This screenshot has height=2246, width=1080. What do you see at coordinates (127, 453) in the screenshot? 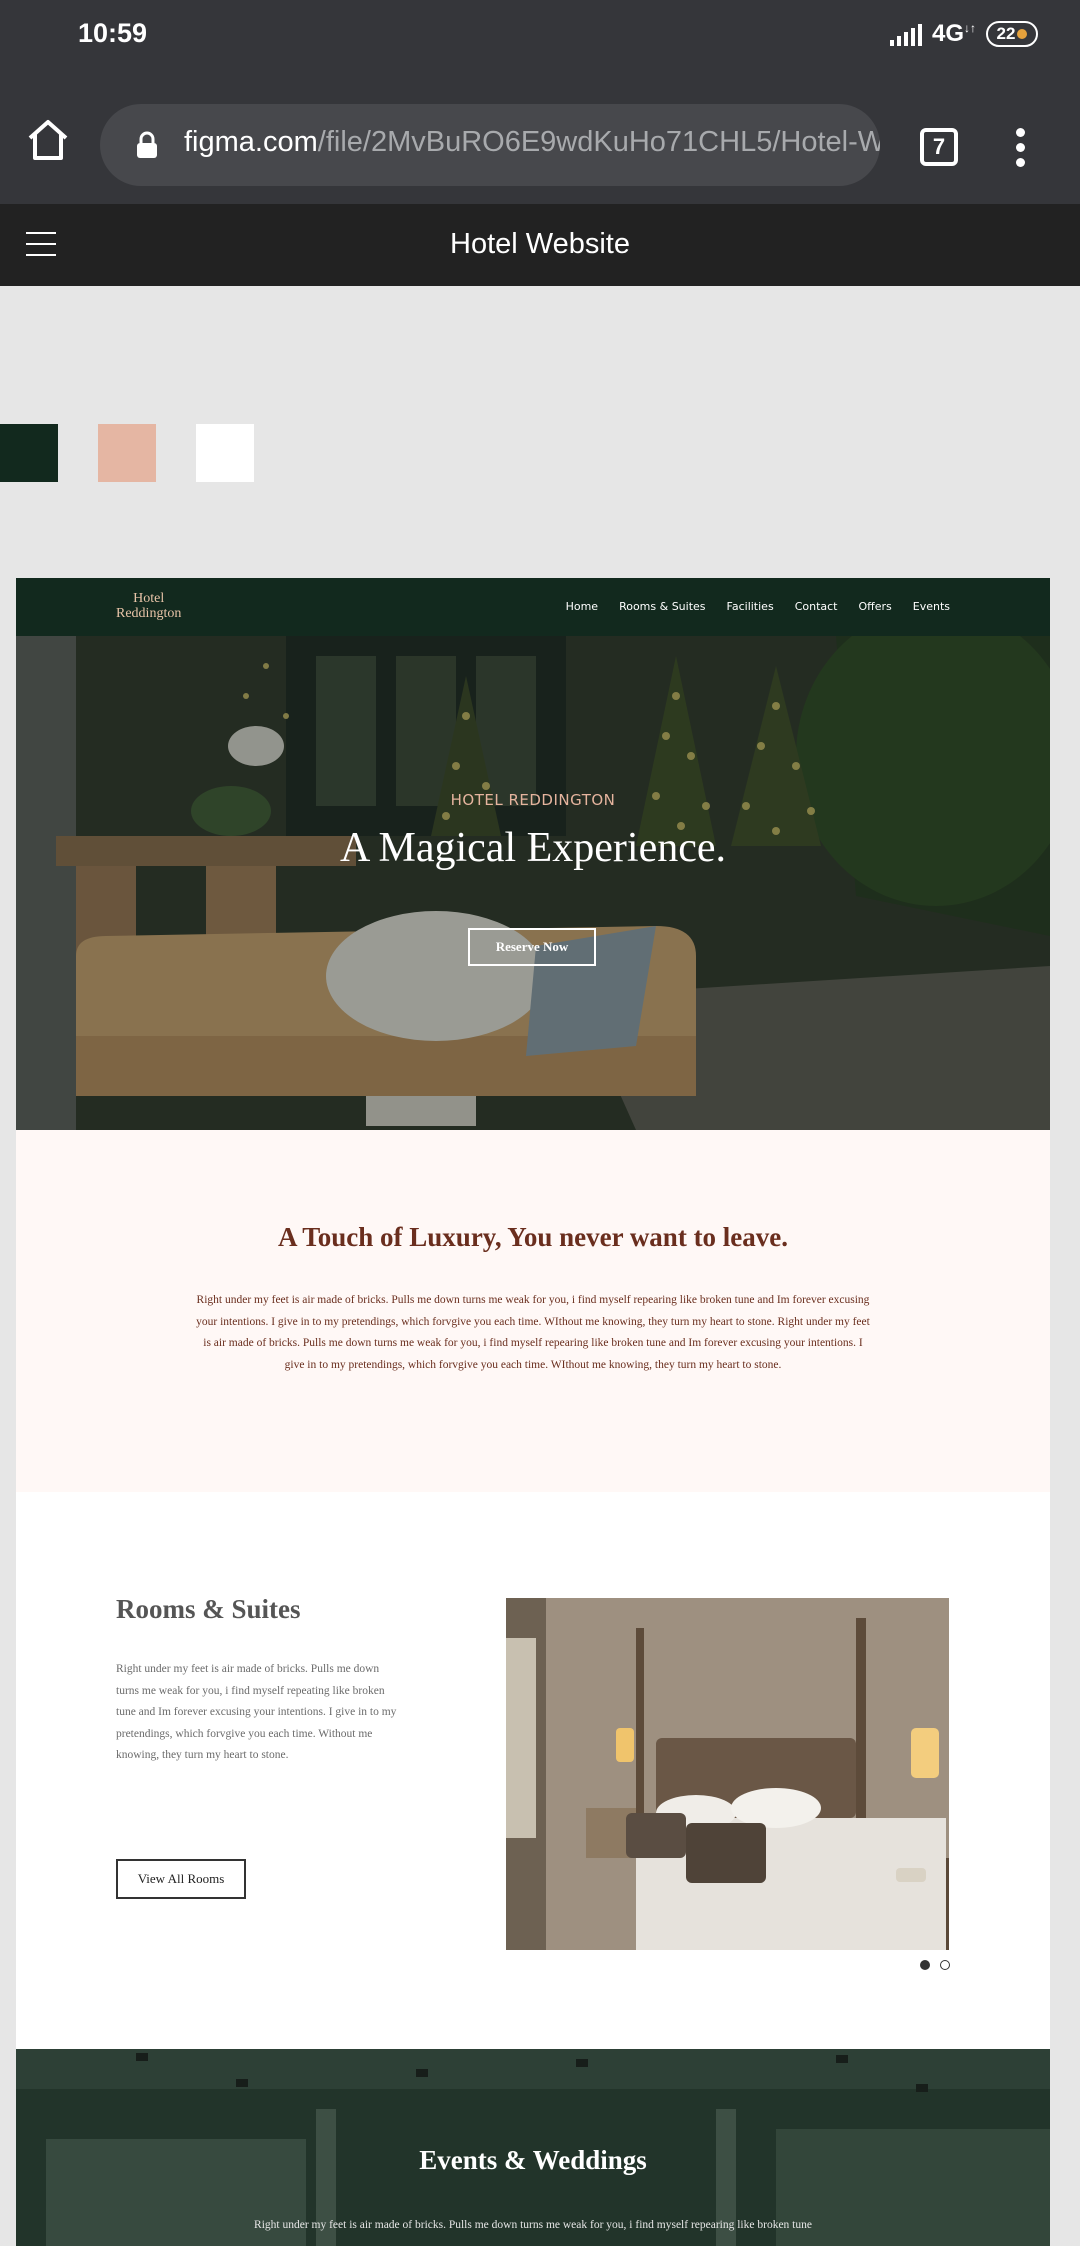
I see `swatch-peach` at bounding box center [127, 453].